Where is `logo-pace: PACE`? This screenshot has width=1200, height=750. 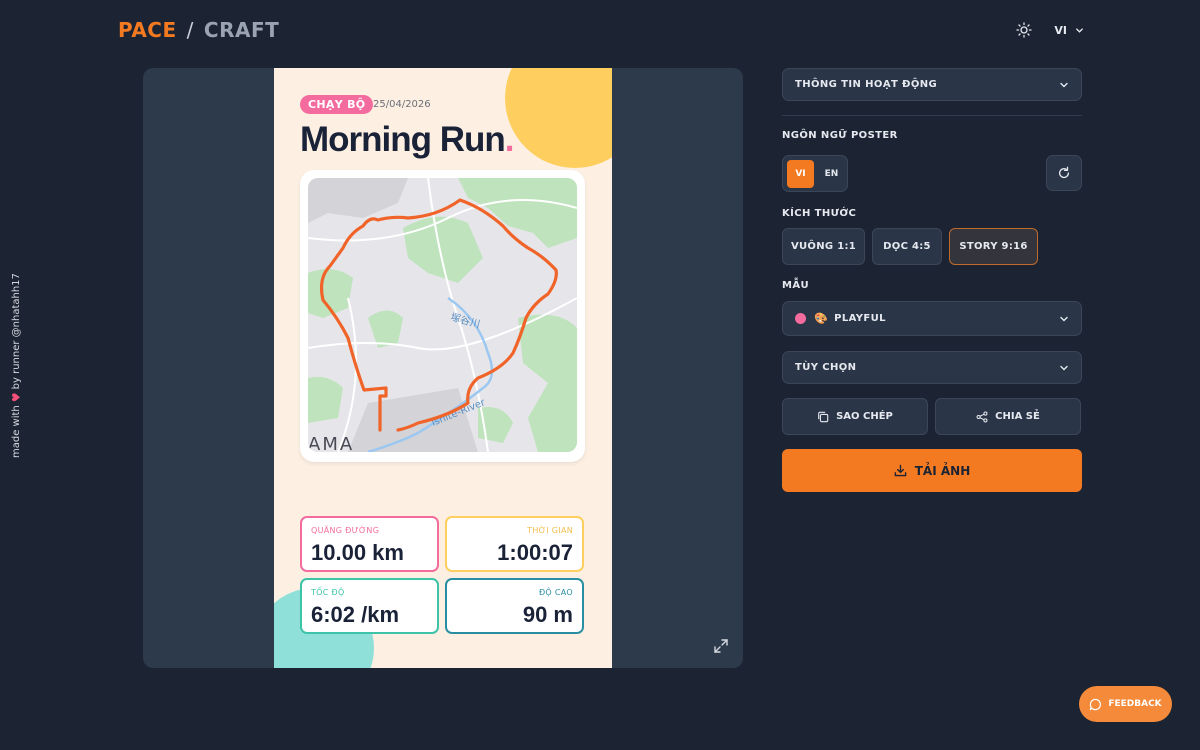
logo-pace: PACE is located at coordinates (147, 30).